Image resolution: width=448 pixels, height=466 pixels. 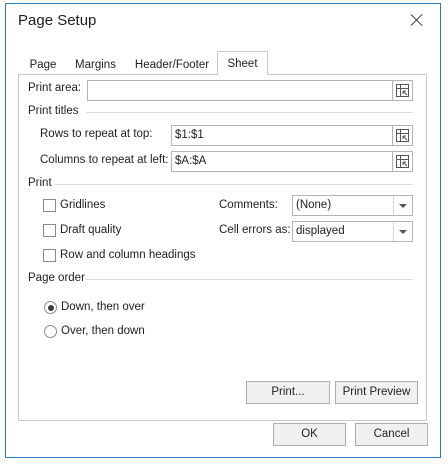 I want to click on cell-errors-value: displayed, so click(x=320, y=231).